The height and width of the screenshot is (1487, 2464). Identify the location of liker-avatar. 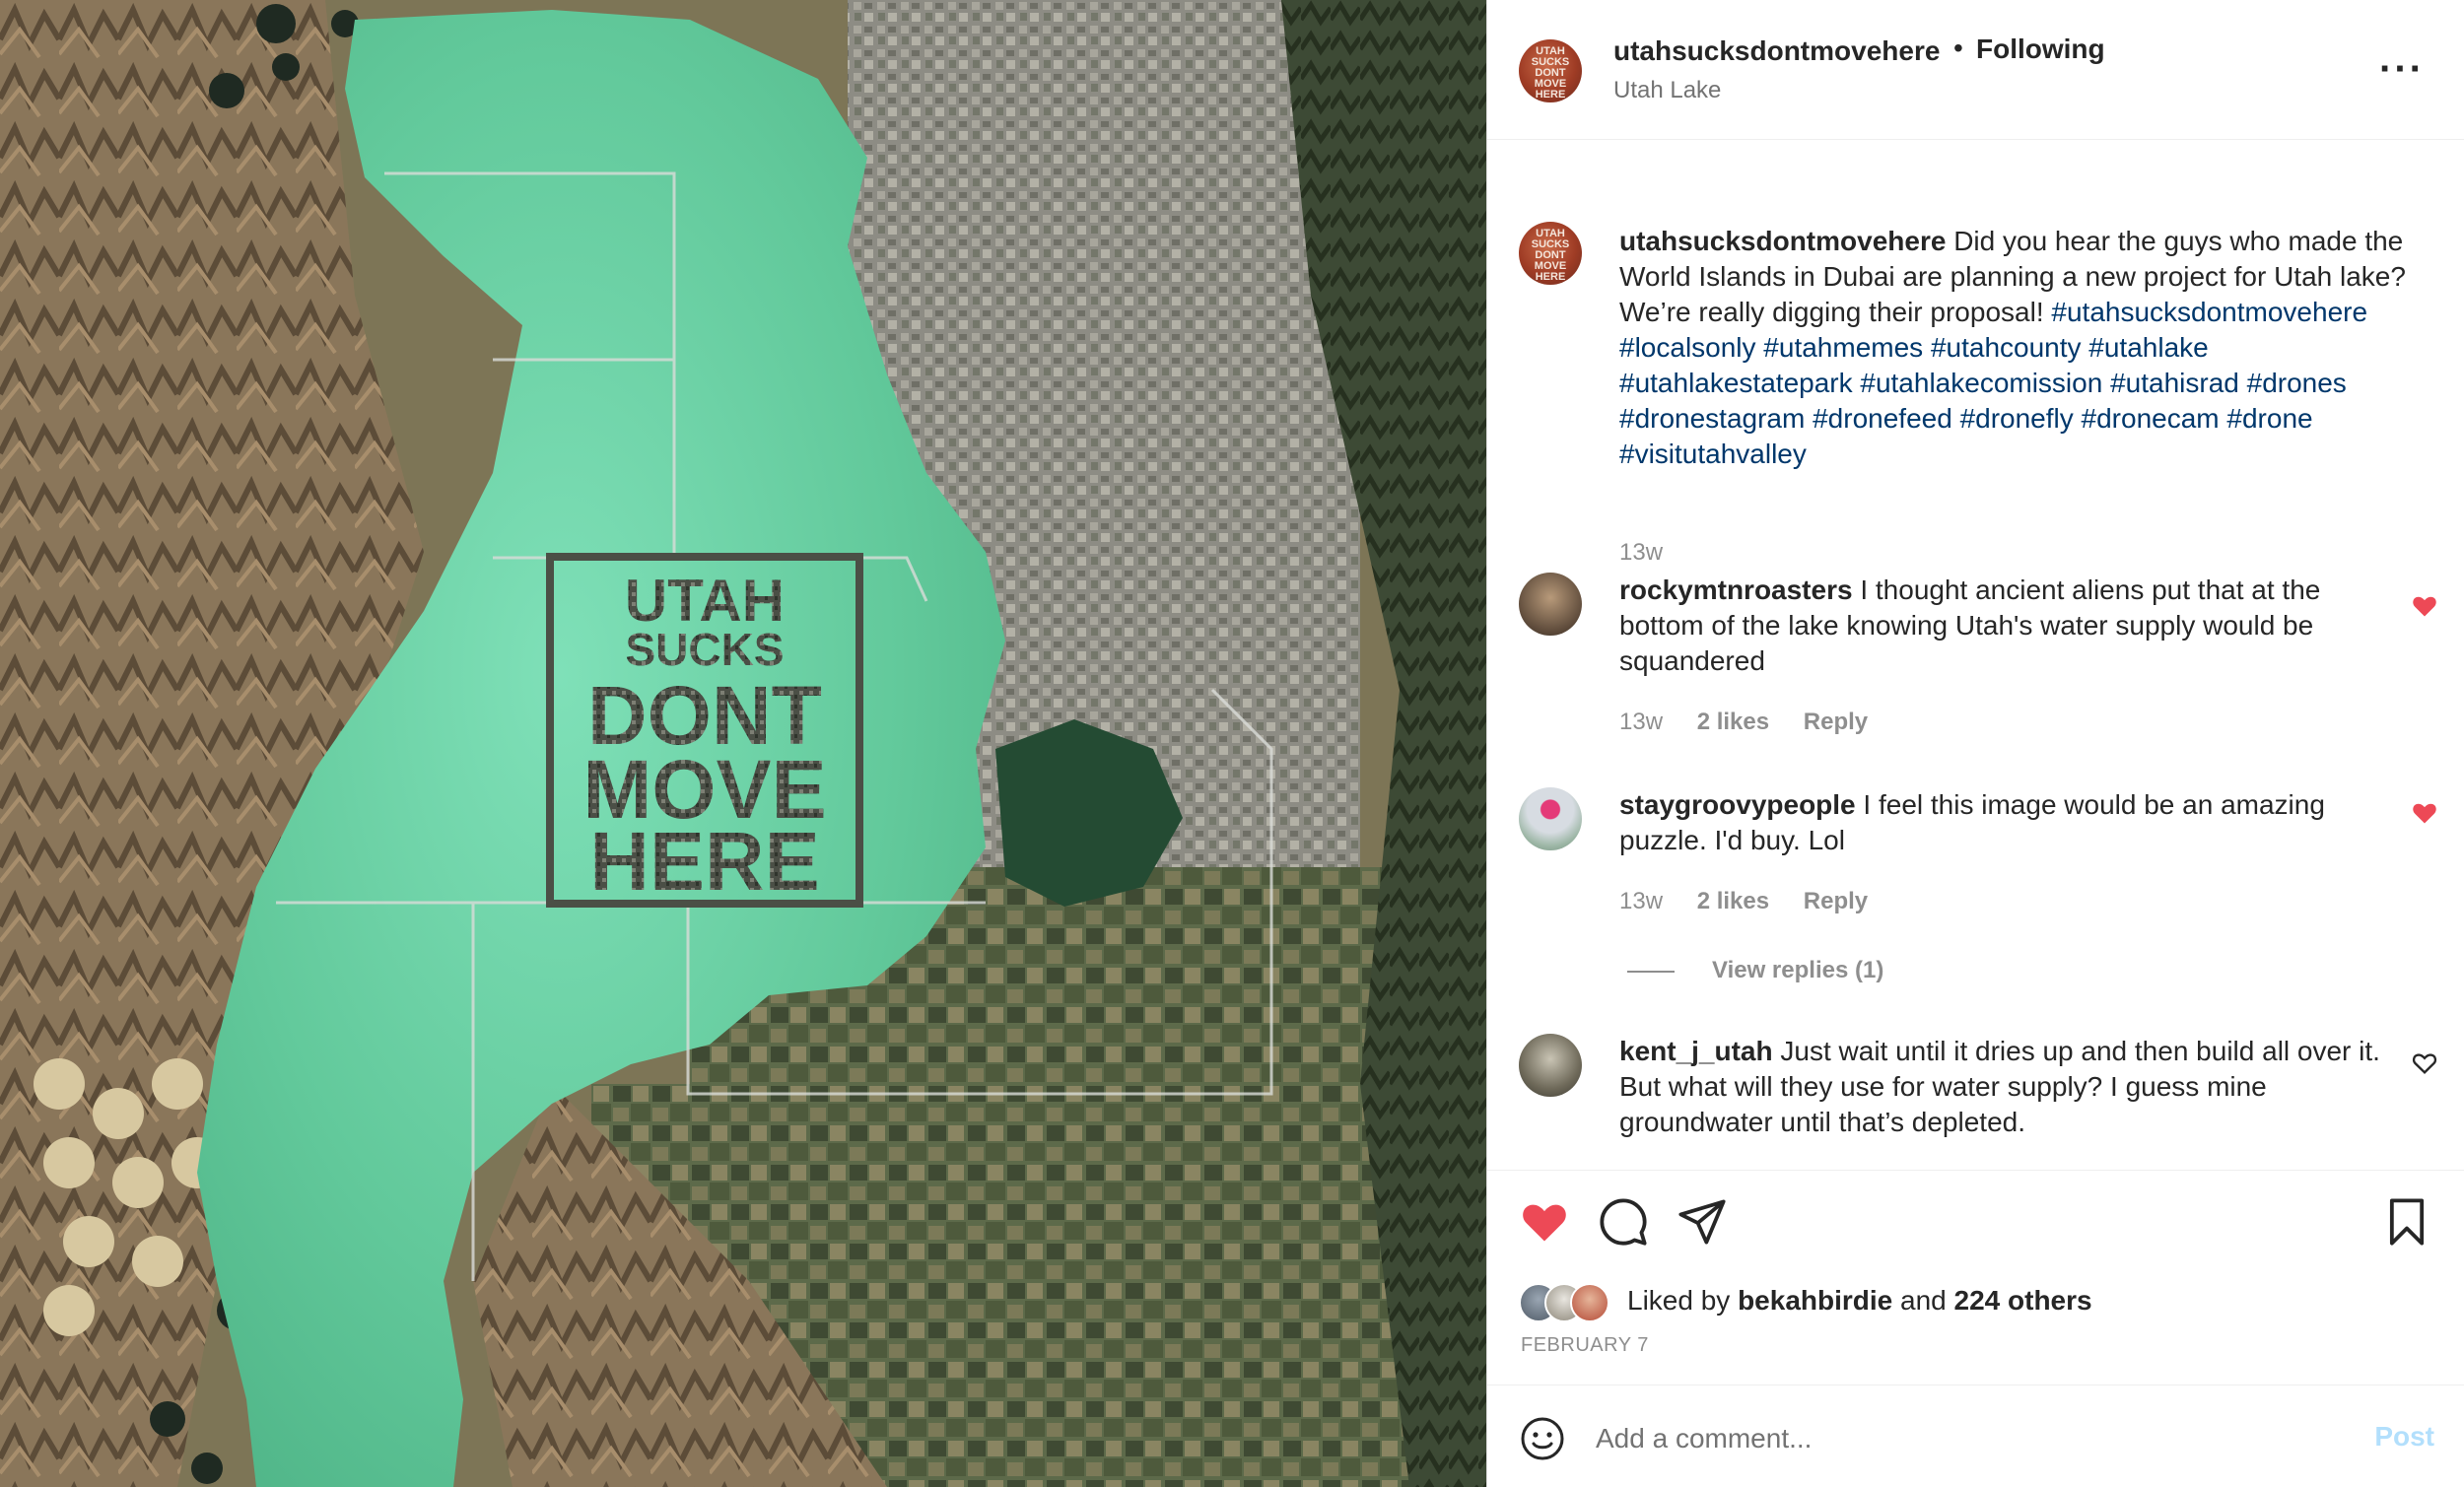
(1589, 1302).